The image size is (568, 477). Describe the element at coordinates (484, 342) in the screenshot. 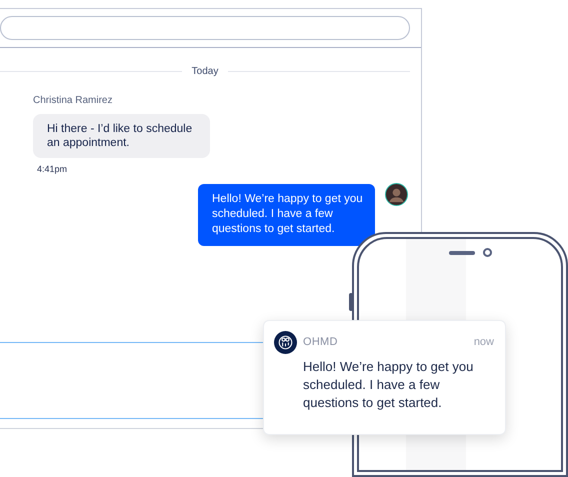

I see `notification-time: now` at that location.